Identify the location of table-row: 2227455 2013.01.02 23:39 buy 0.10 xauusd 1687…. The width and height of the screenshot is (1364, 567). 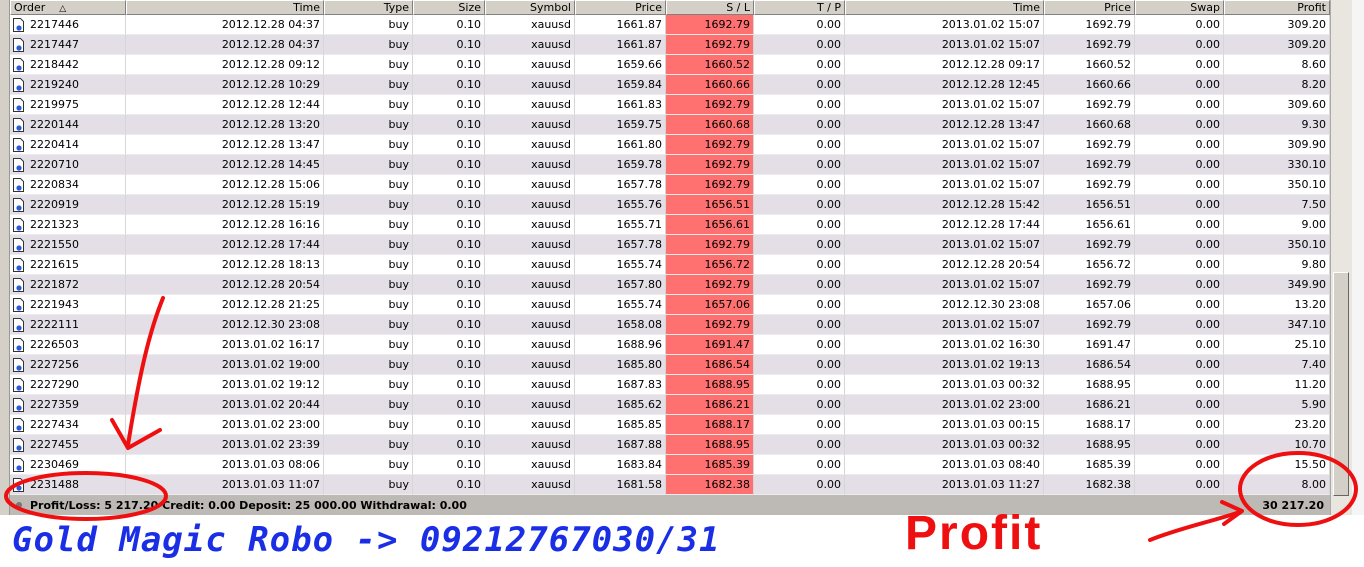
(670, 445).